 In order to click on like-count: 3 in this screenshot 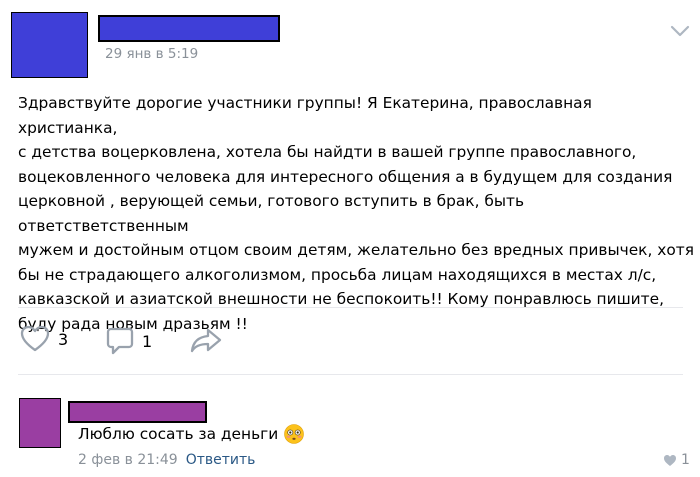, I will do `click(63, 339)`.